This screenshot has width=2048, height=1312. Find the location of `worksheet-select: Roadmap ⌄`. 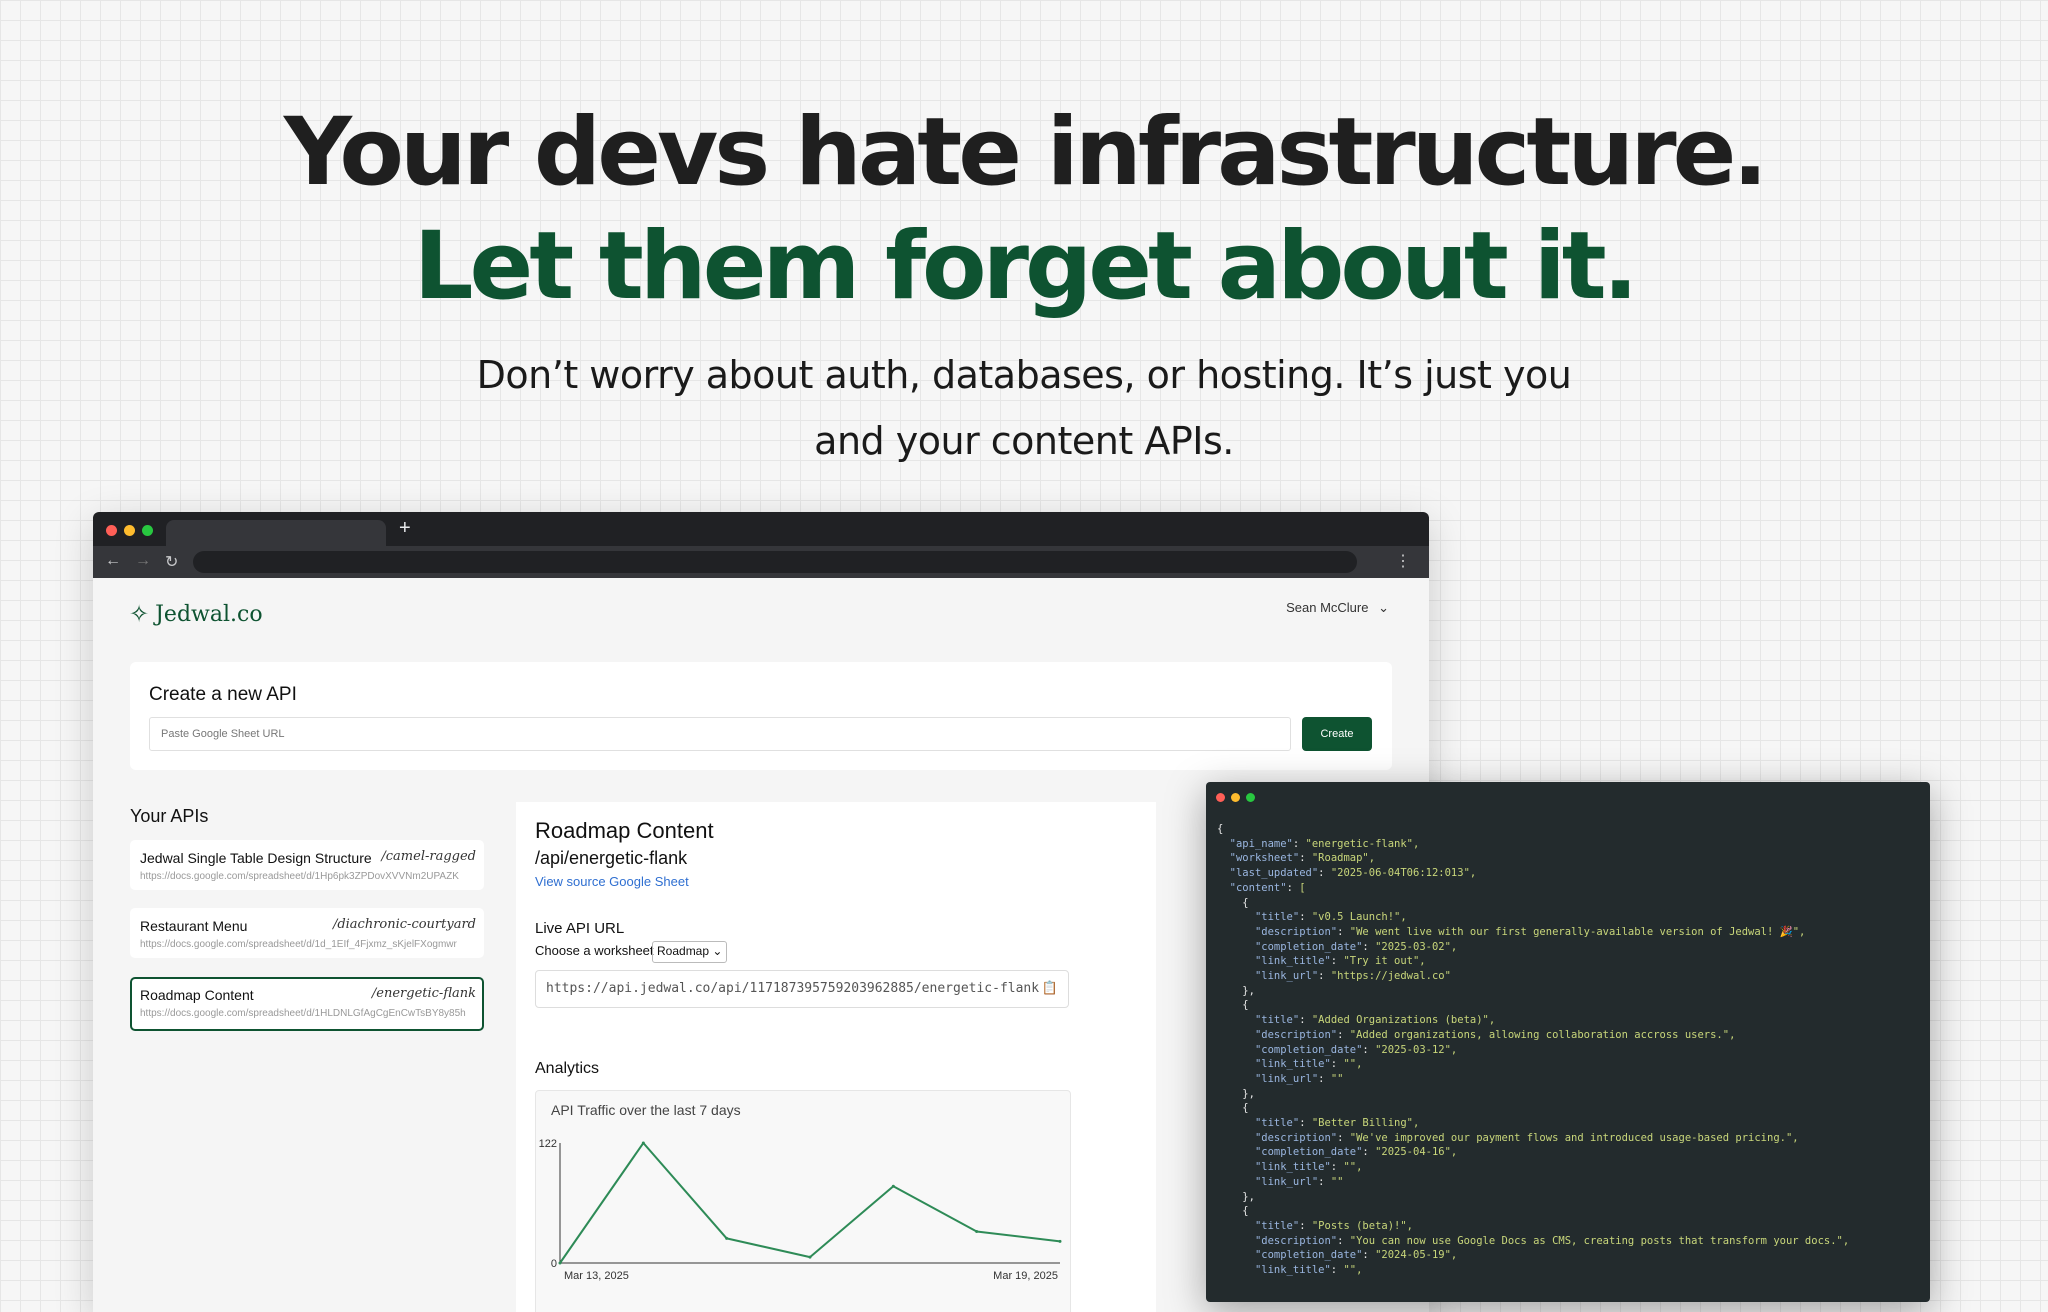

worksheet-select: Roadmap ⌄ is located at coordinates (690, 952).